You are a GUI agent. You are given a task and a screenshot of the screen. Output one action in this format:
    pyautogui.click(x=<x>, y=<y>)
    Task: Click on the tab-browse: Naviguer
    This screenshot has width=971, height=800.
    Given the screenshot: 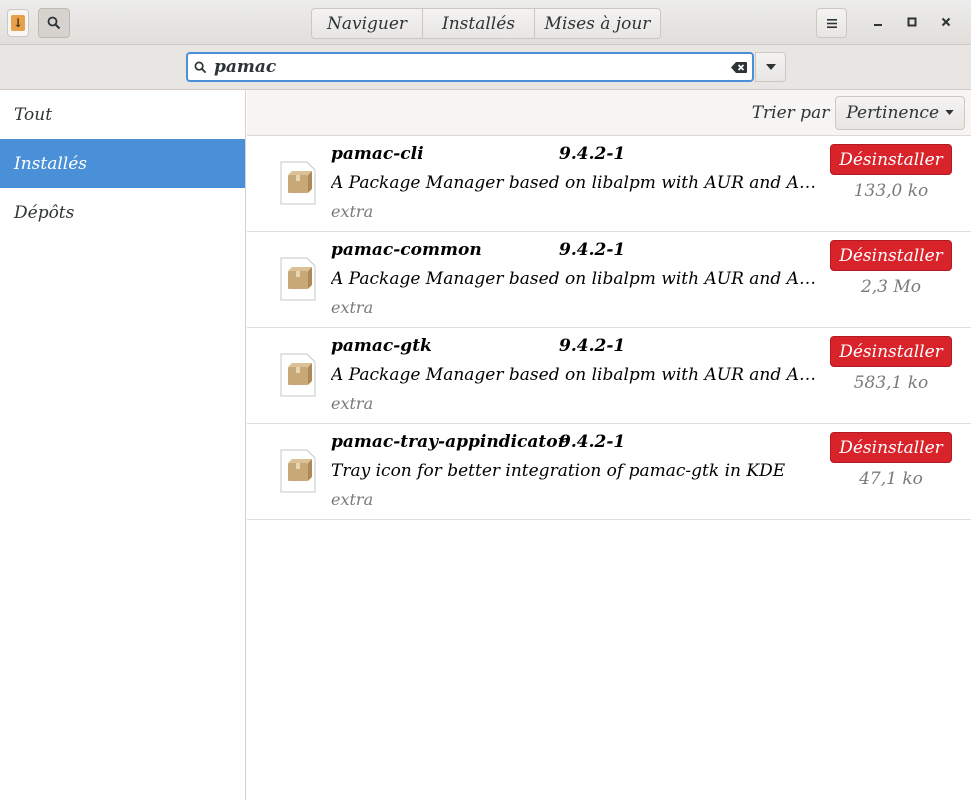 What is the action you would take?
    pyautogui.click(x=367, y=23)
    